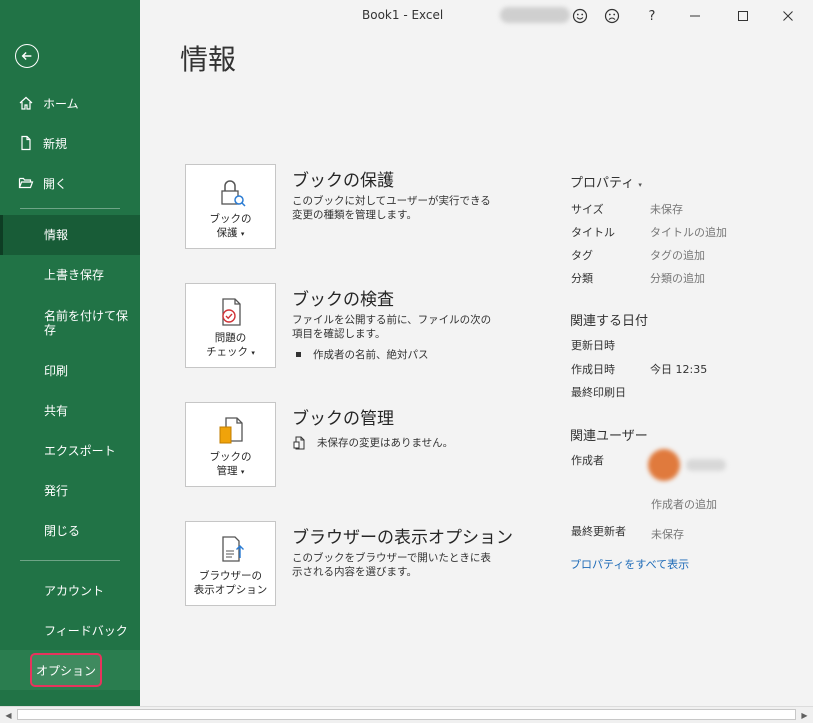 This screenshot has width=813, height=723. I want to click on related-people-heading: 関連ユーザー, so click(609, 436).